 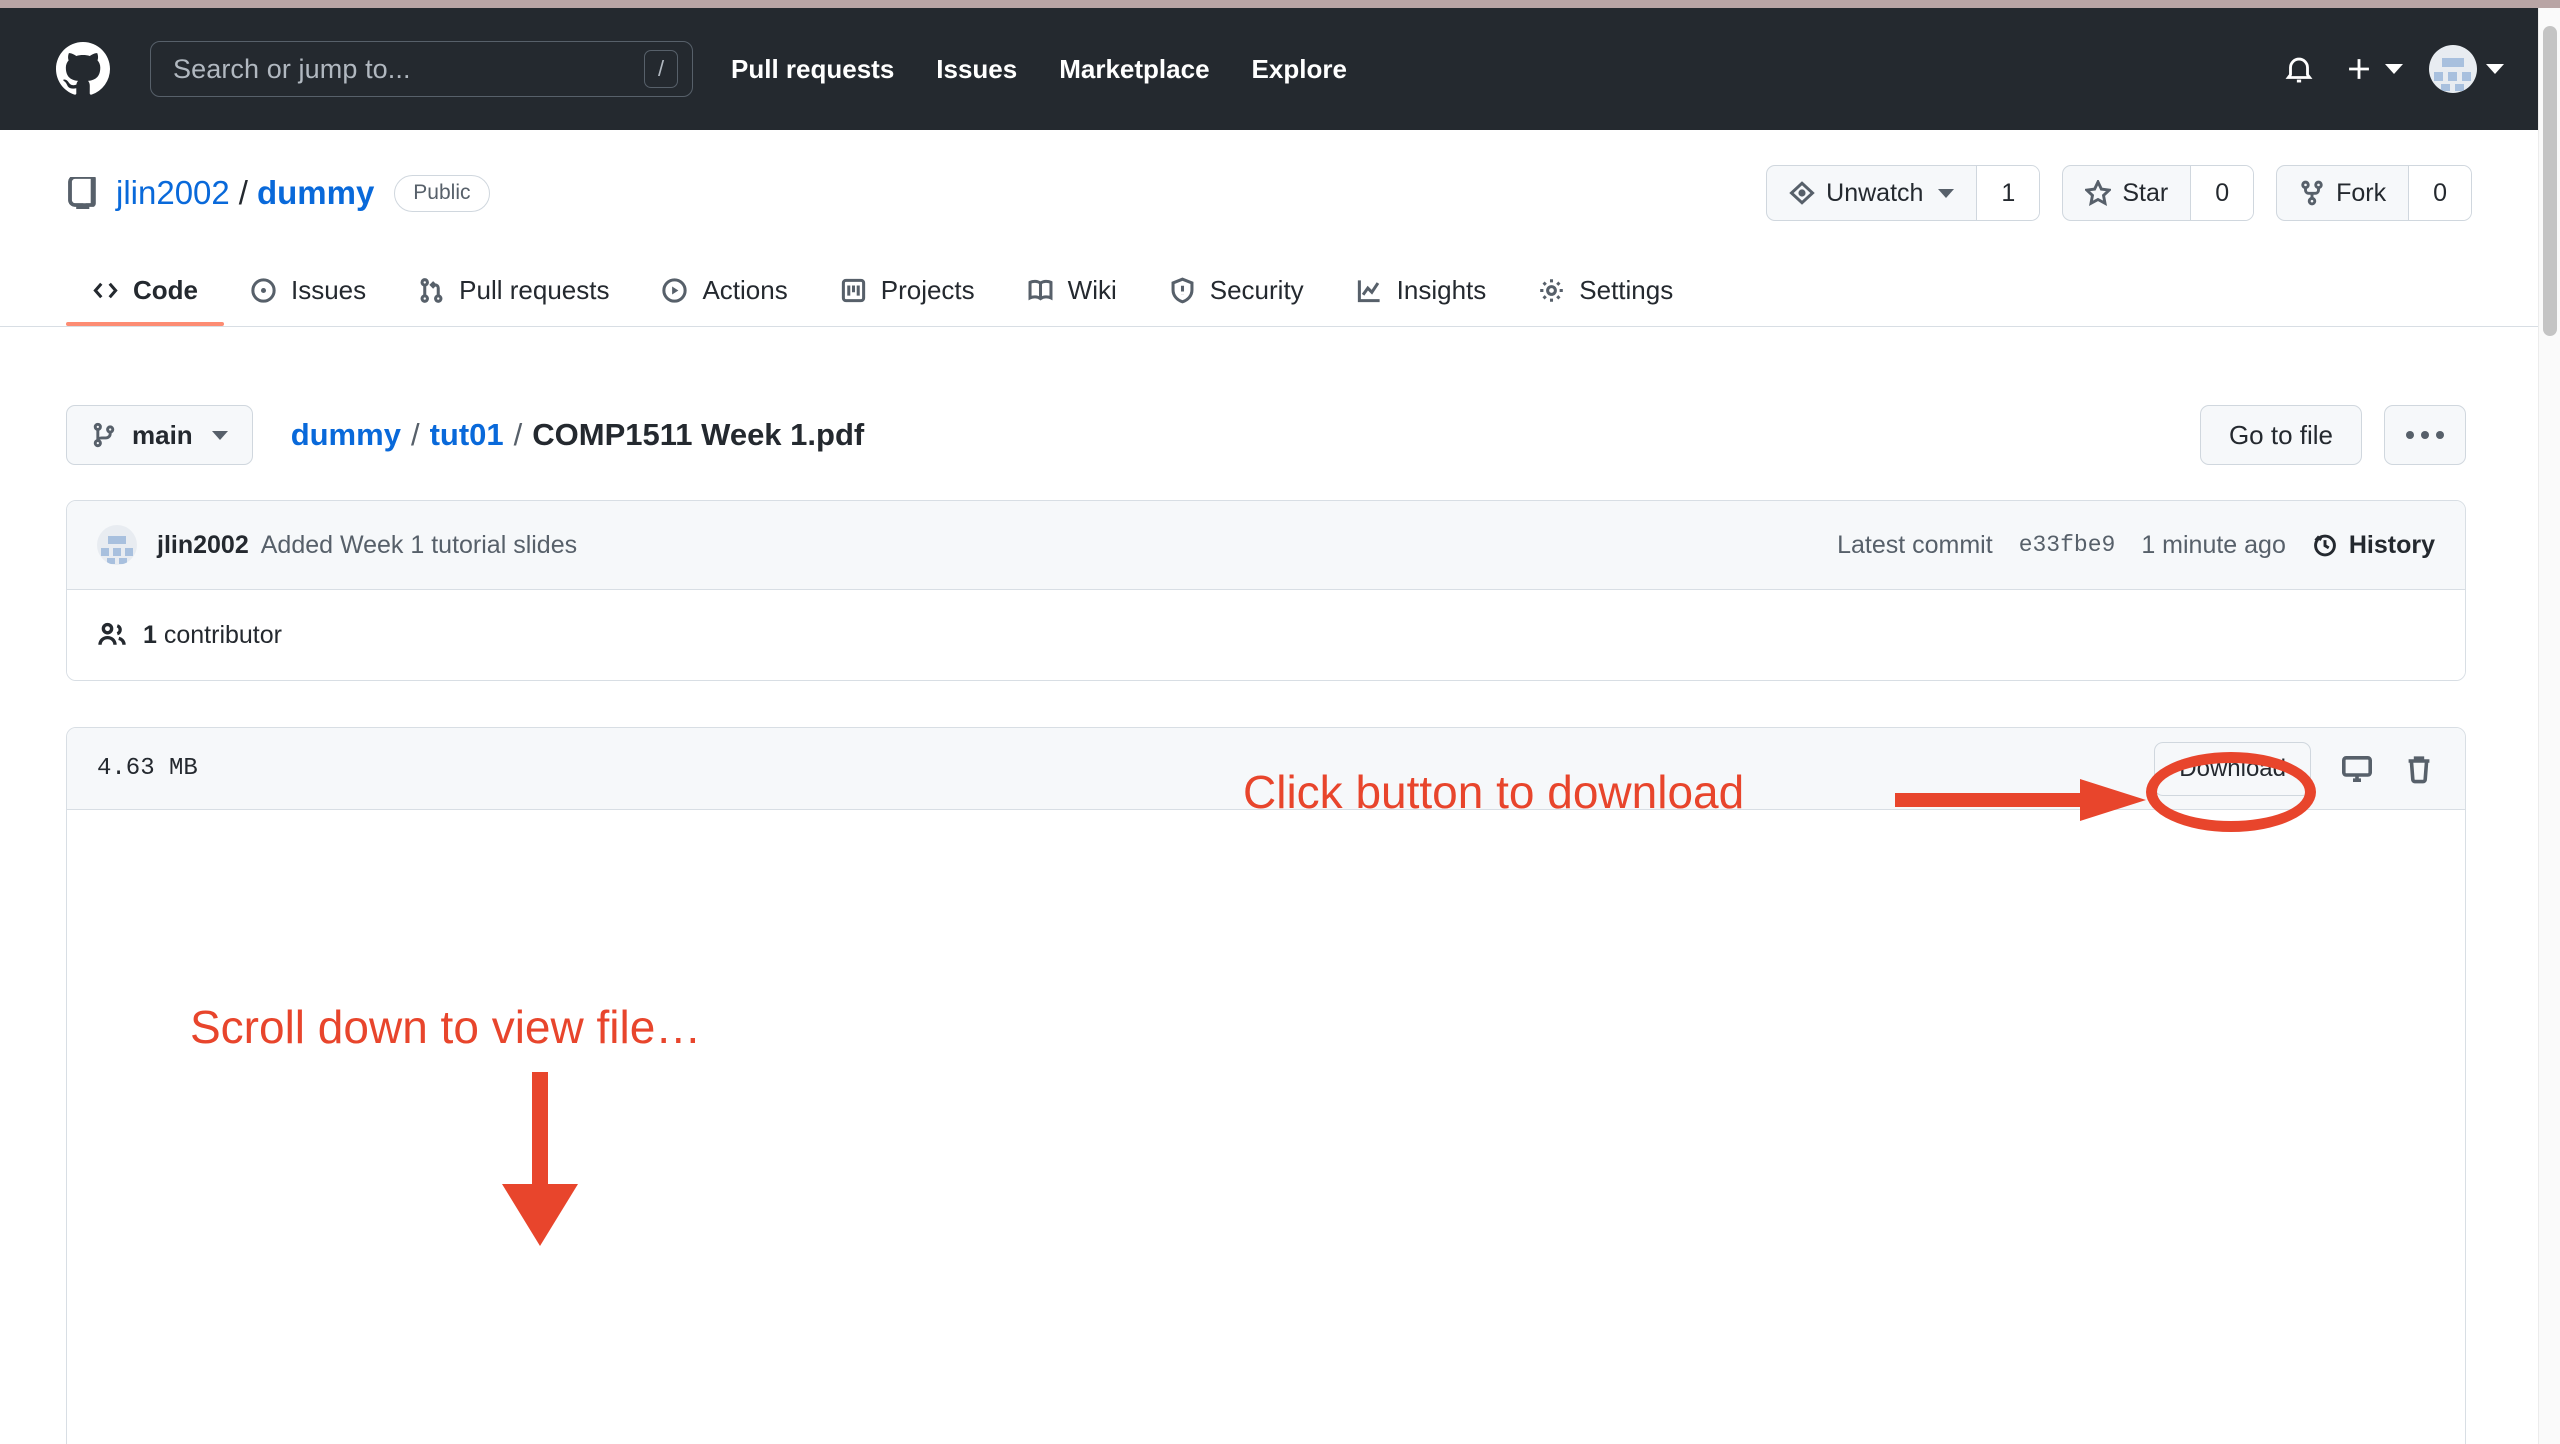 I want to click on file-nav-actions: Go to file, so click(x=2332, y=435).